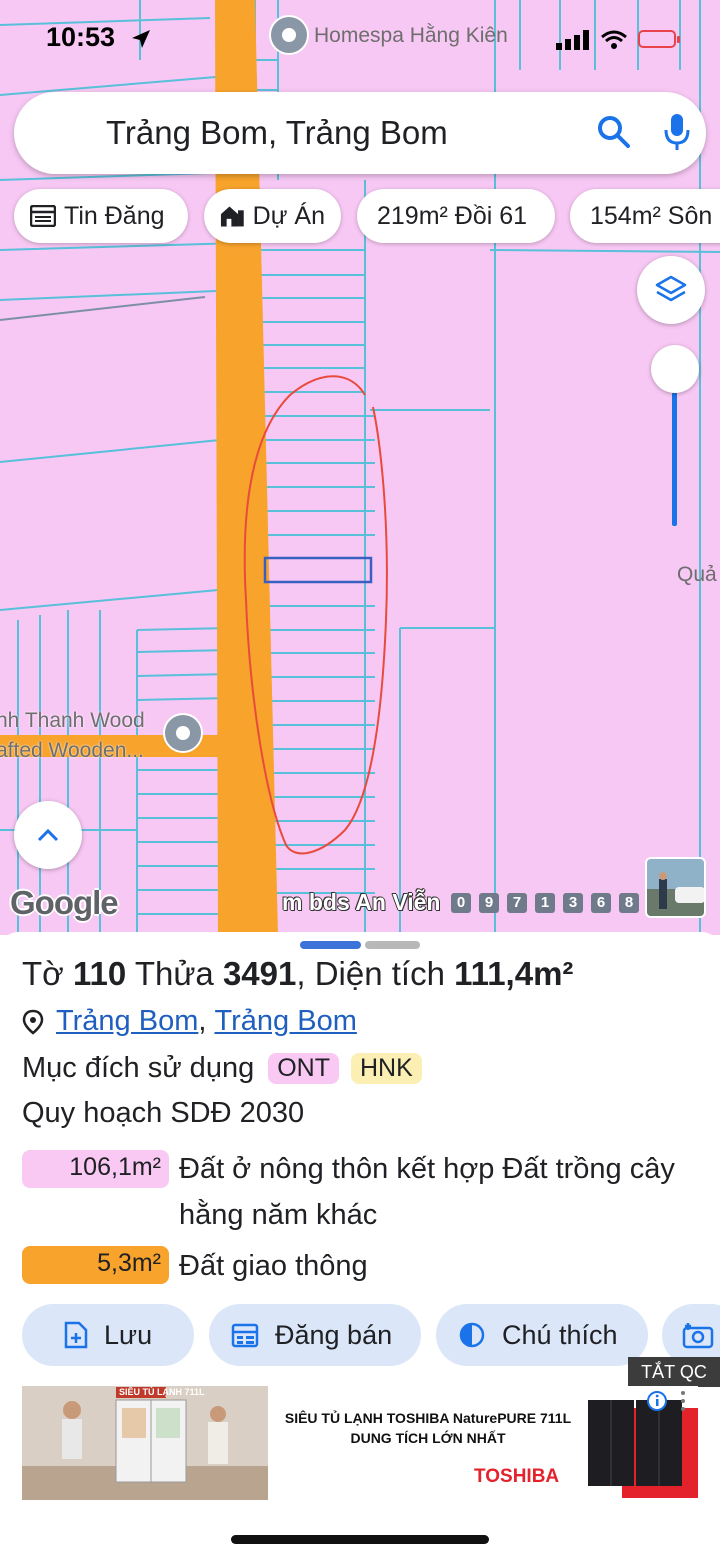 Image resolution: width=720 pixels, height=1559 pixels. Describe the element at coordinates (259, 973) in the screenshot. I see `parcel-number: 3491` at that location.